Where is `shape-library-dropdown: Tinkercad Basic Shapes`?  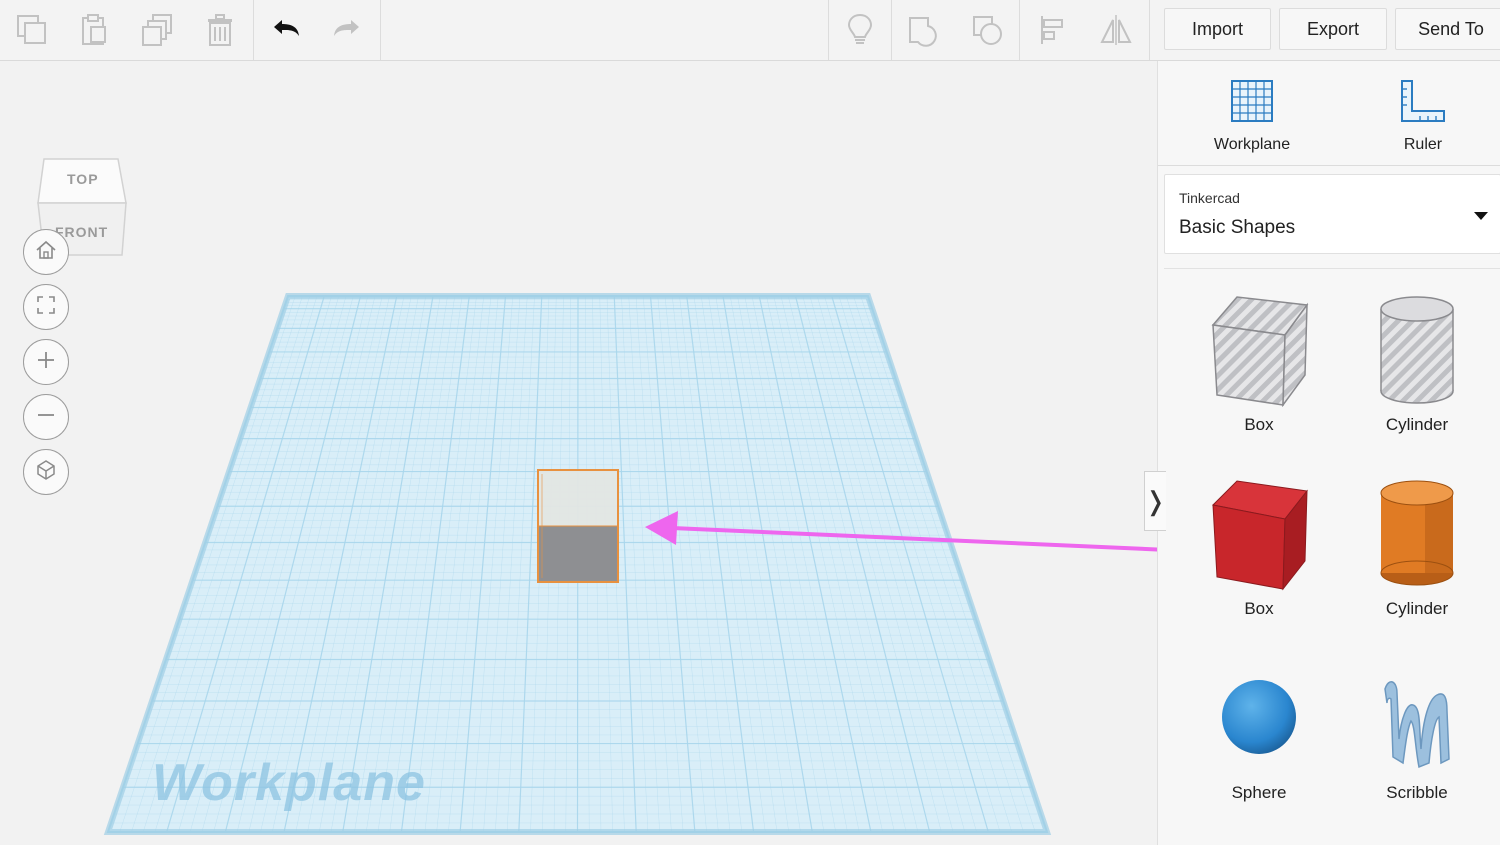
shape-library-dropdown: Tinkercad Basic Shapes is located at coordinates (1332, 214).